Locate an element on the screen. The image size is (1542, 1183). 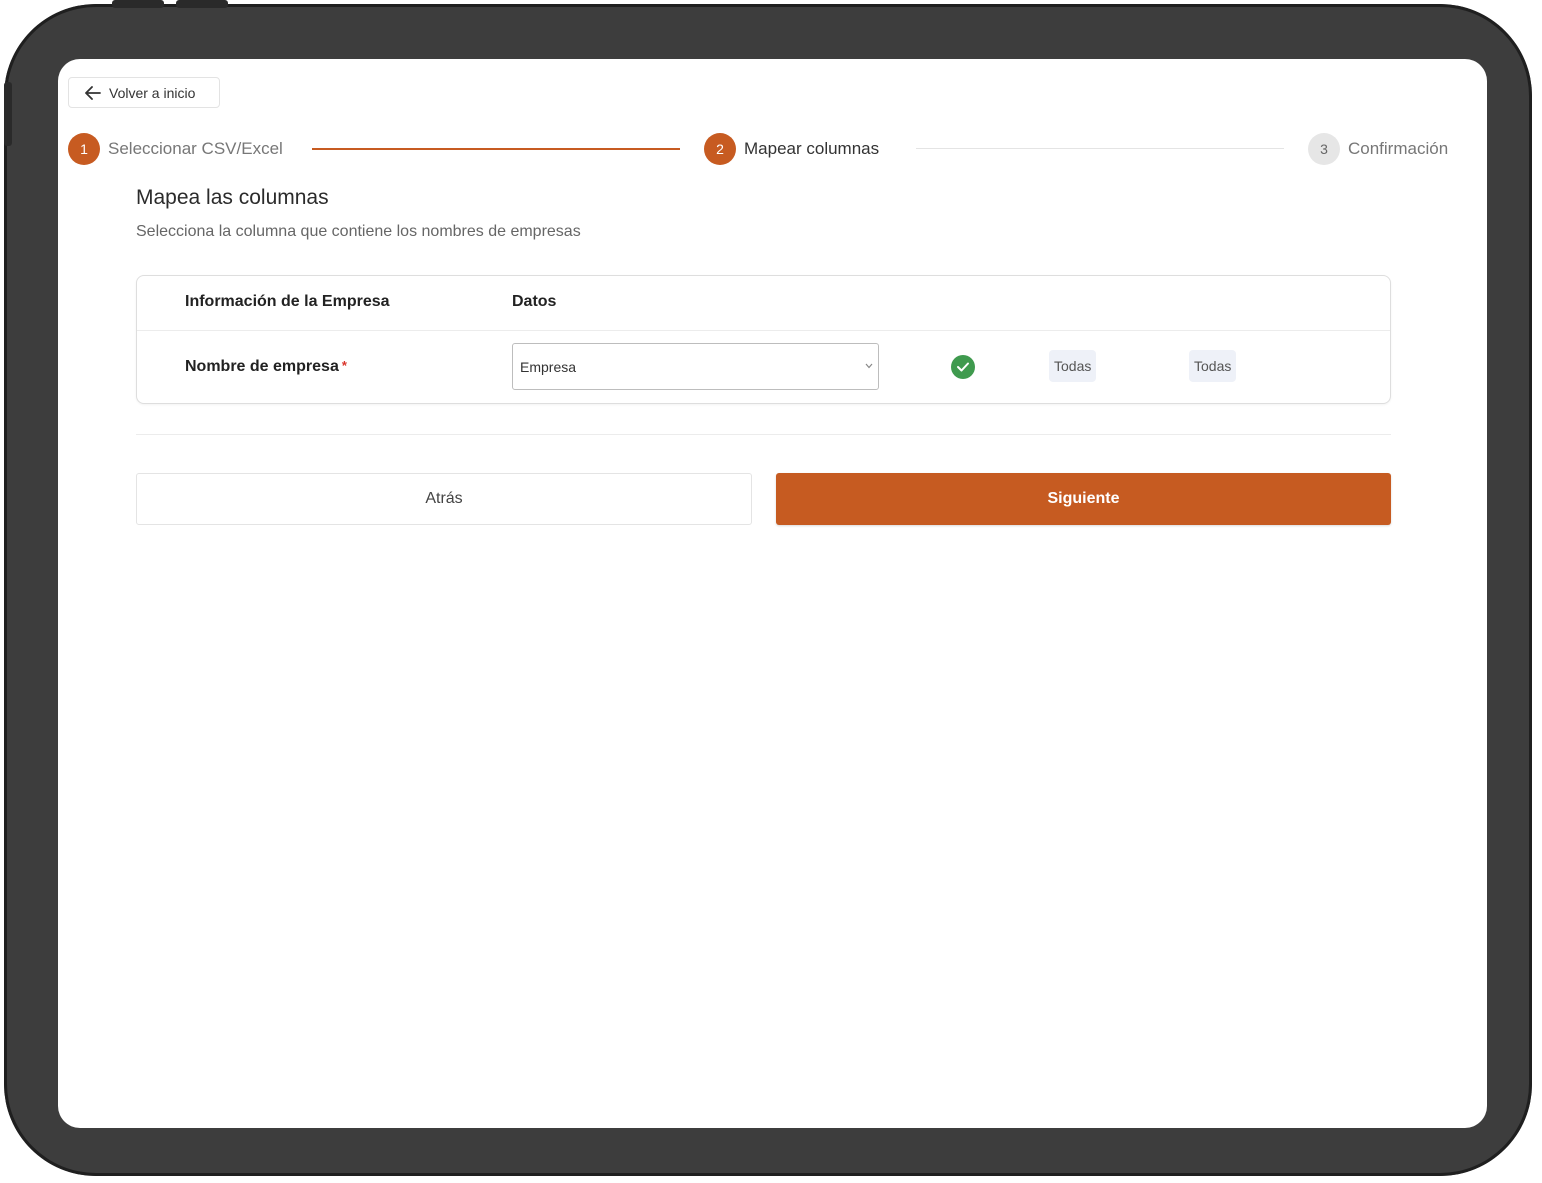
back-button: Atrás is located at coordinates (444, 499).